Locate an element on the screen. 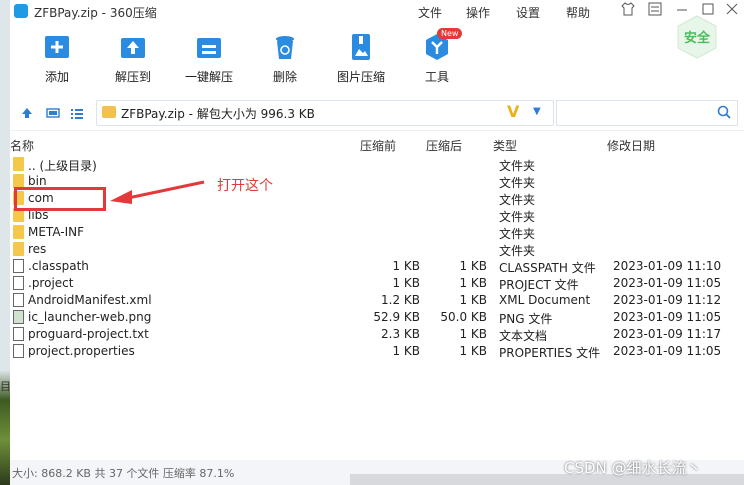 This screenshot has height=485, width=744. image-compress-button: 图片压缩 is located at coordinates (361, 58).